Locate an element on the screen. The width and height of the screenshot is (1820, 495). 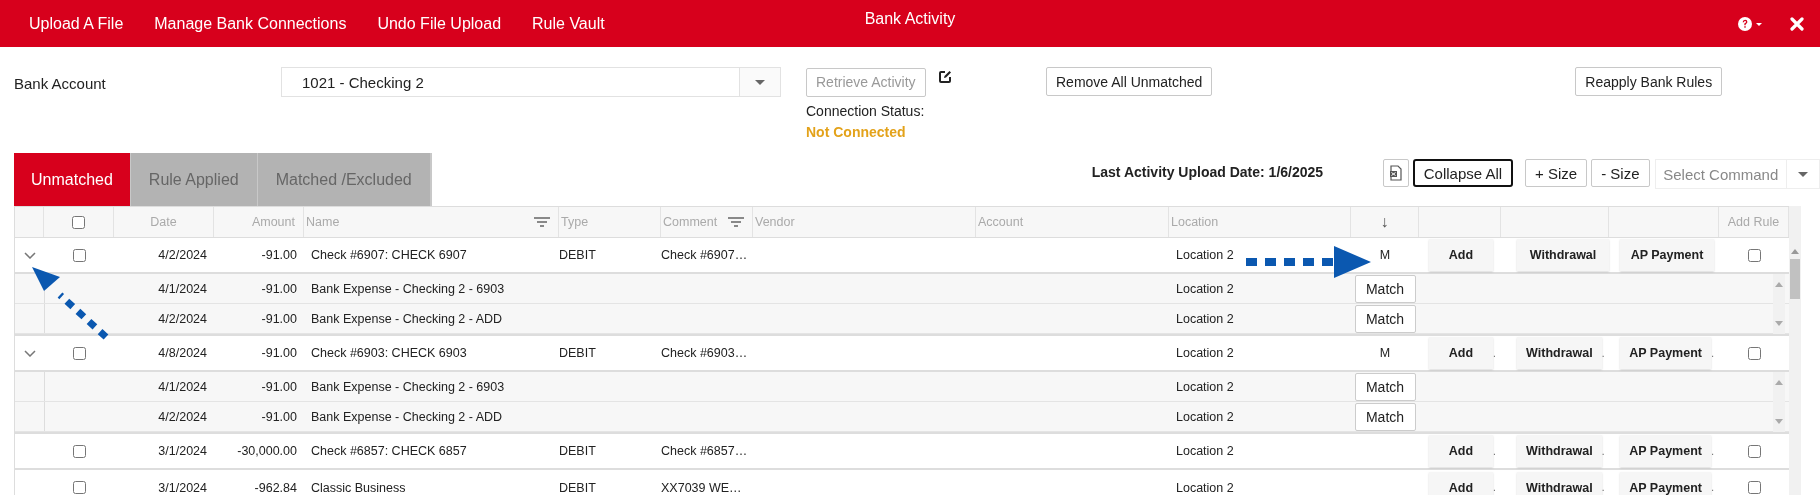
column-header: ↓ is located at coordinates (1384, 222).